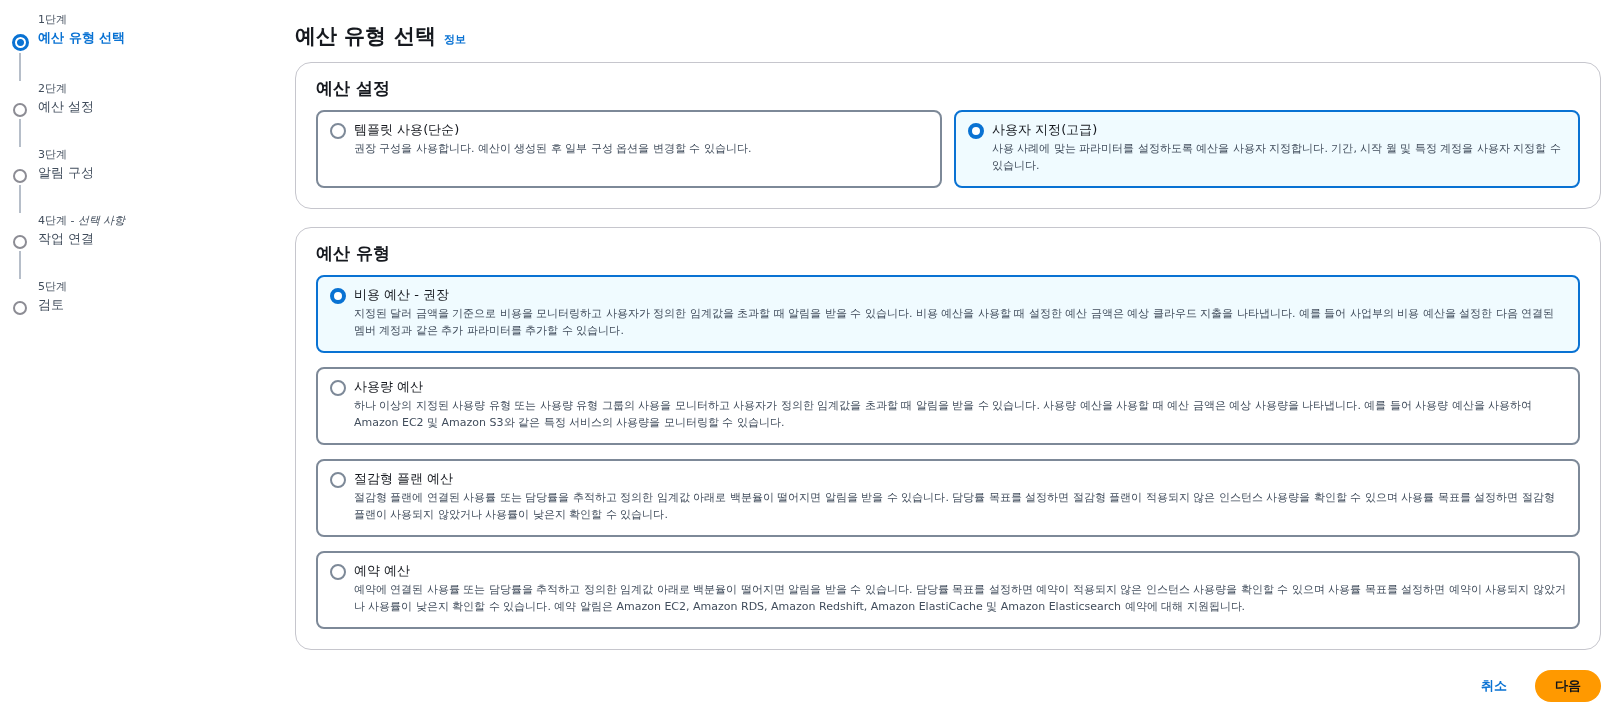 This screenshot has height=718, width=1615. I want to click on option-description: 하나 이상의 지정된 사용량 유형 또는 사용량 유형 그룹의 사용을 모니터하고 사용자가 정의한 임계값을 초과할 때 알림을 받을 수 있습니다. 사용량 예산을 사용할 때 예산 금액은 예상 사용량을 나타냅니다. 예를 들어 사용량 예산을 사용하여 Amazon EC2 및 Amazon S3와 같은 특정 서비스의 사용량을 모니터링할 수 있습니다., so click(944, 414).